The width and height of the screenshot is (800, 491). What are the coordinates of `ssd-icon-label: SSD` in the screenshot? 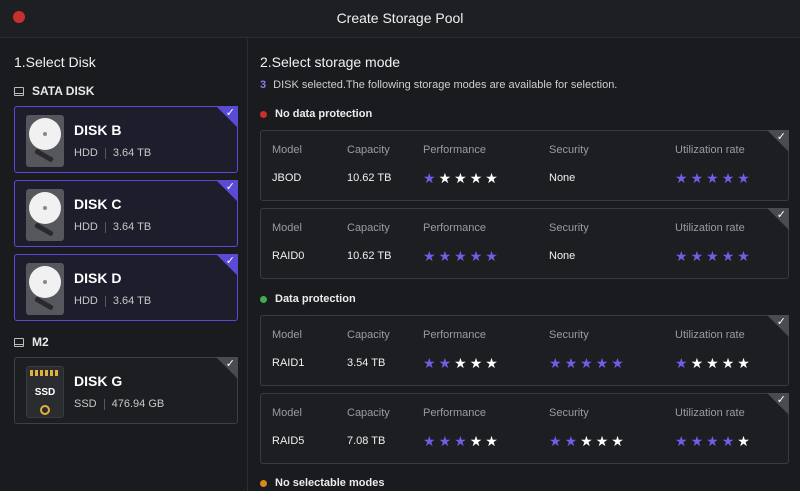 It's located at (45, 392).